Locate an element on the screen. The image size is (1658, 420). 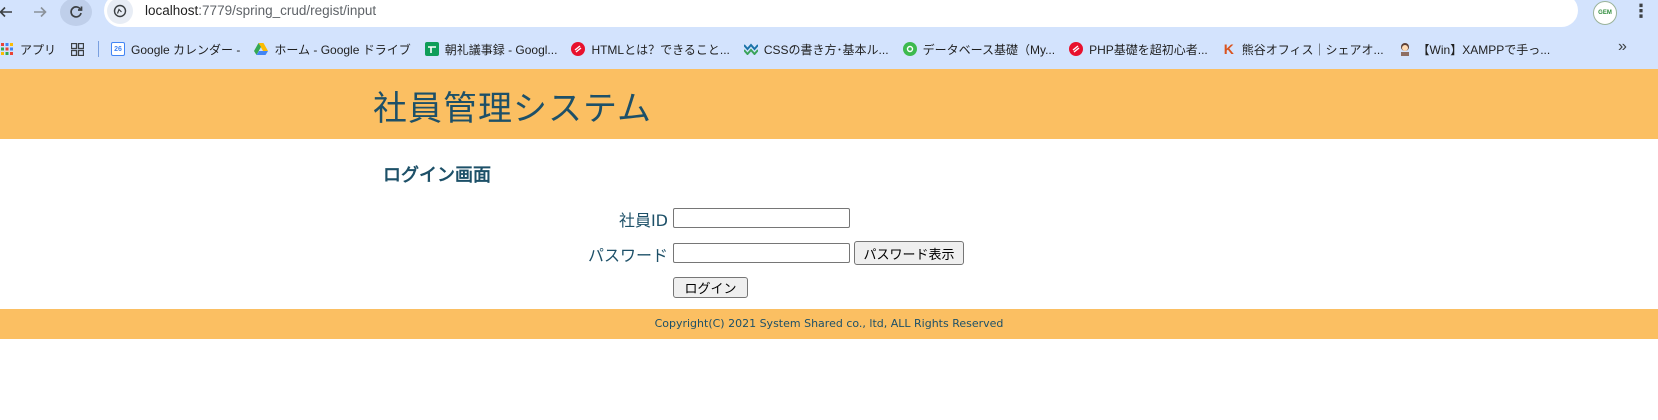
calendar-badge: 26 is located at coordinates (118, 49).